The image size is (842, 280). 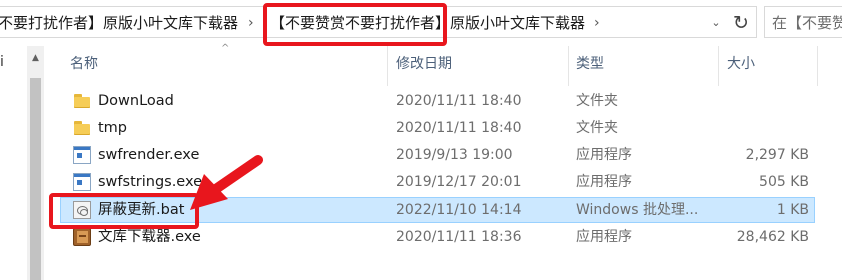 What do you see at coordinates (226, 182) in the screenshot?
I see `annotation-arrow-icon` at bounding box center [226, 182].